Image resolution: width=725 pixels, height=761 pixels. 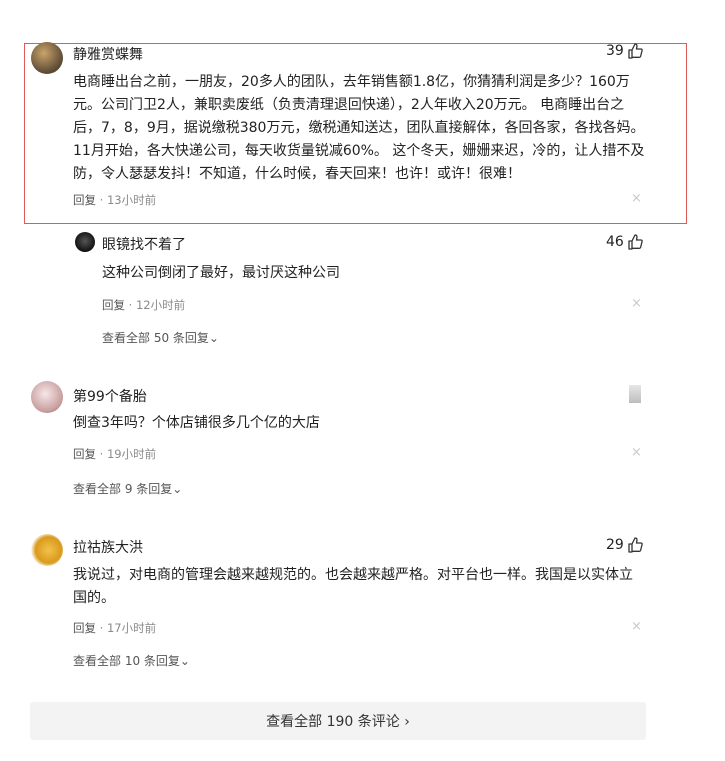 I want to click on username: 眼镜找不着了, so click(x=144, y=244).